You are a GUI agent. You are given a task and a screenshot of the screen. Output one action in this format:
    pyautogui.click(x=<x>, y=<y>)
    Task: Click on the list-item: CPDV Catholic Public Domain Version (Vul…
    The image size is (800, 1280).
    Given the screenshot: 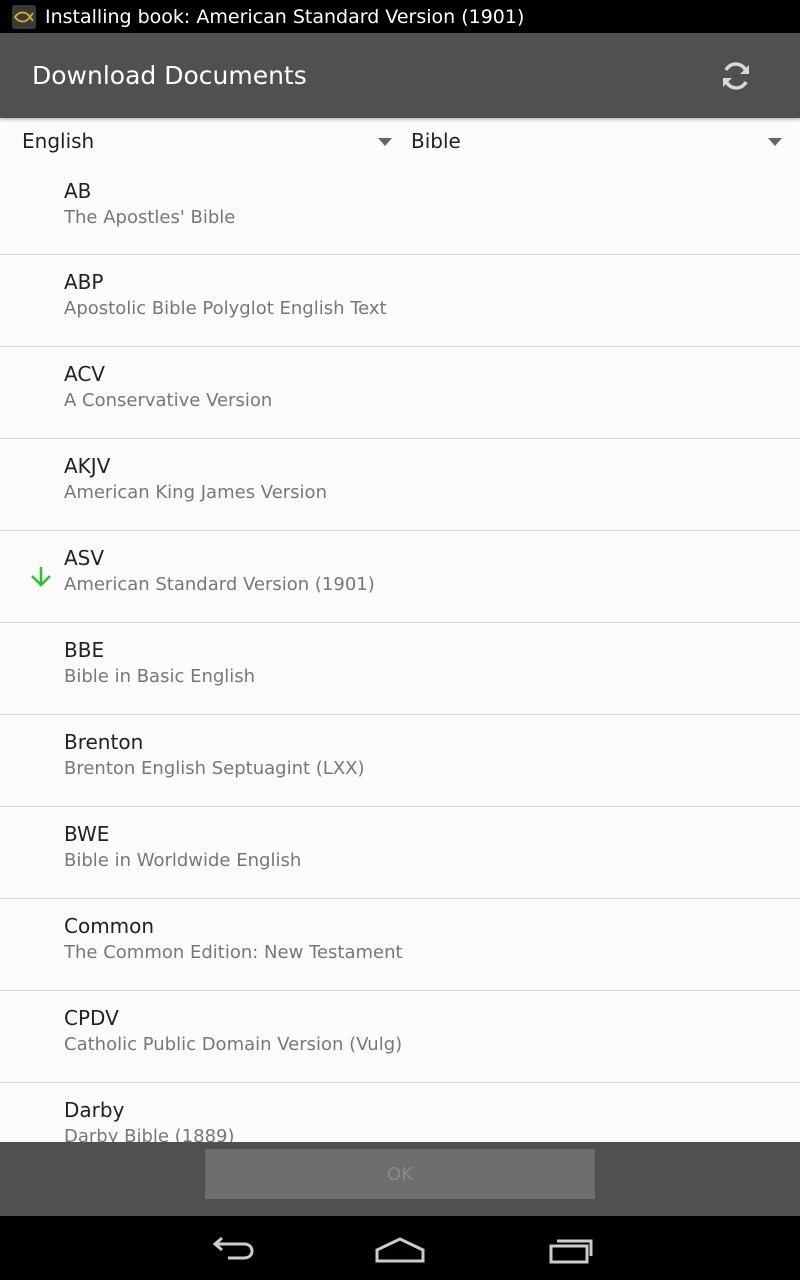 What is the action you would take?
    pyautogui.click(x=400, y=1037)
    